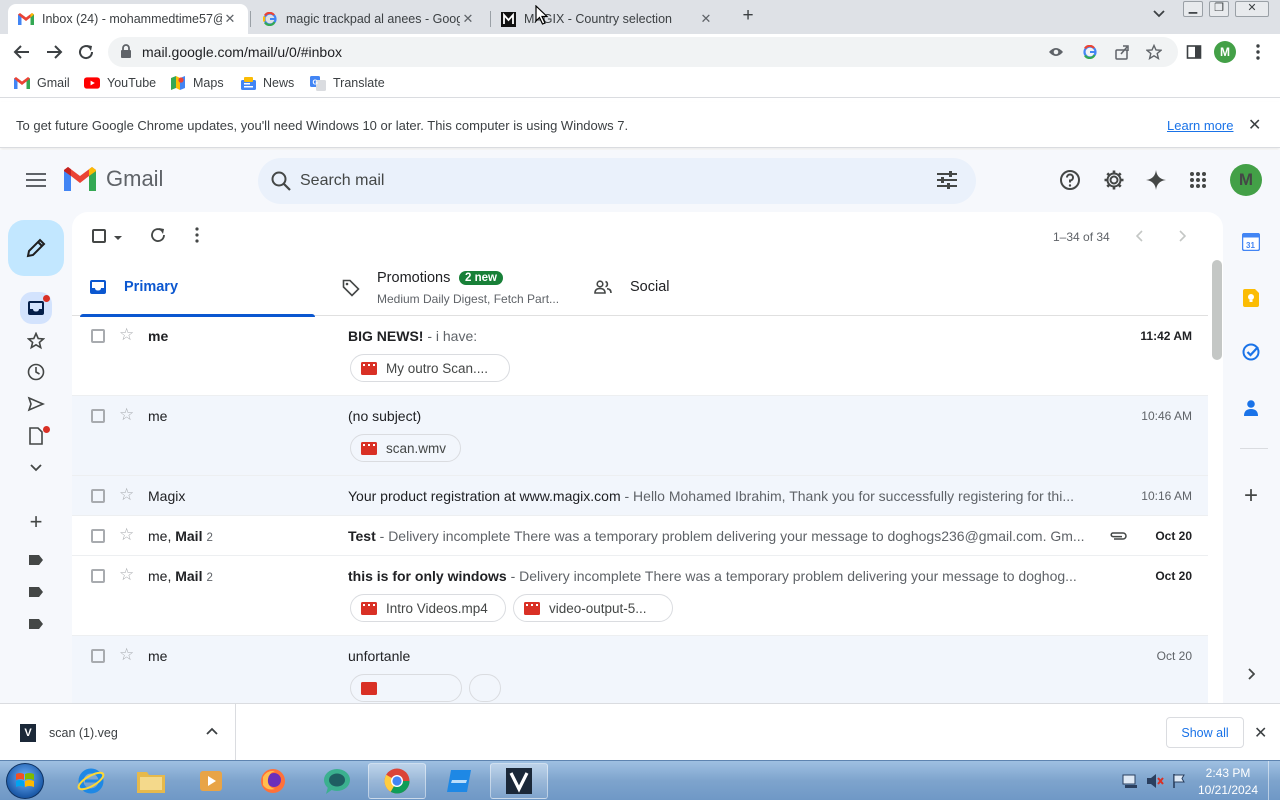 The width and height of the screenshot is (1280, 800). What do you see at coordinates (1246, 180) in the screenshot?
I see `account-avatar: M` at bounding box center [1246, 180].